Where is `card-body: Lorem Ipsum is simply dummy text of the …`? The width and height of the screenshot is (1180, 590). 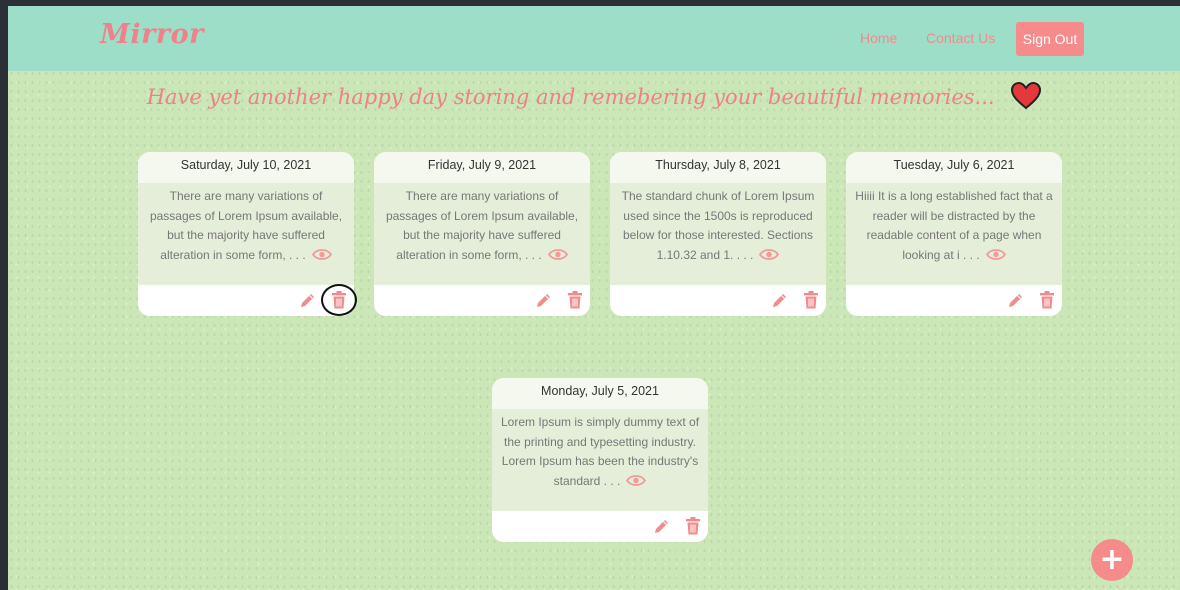
card-body: Lorem Ipsum is simply dummy text of the … is located at coordinates (600, 460).